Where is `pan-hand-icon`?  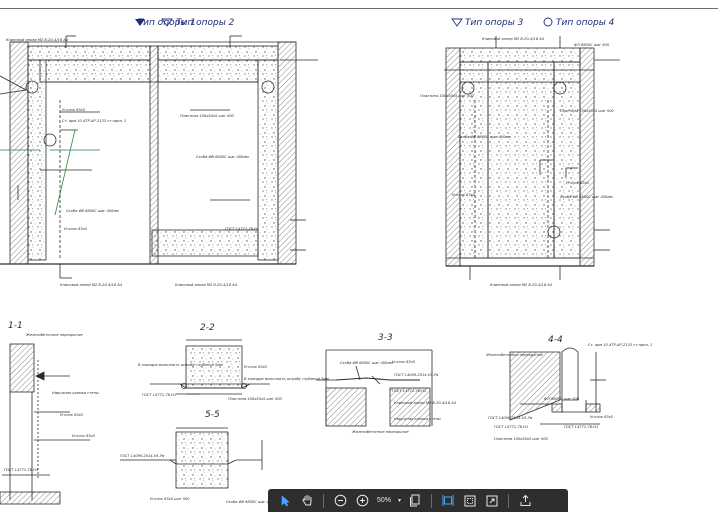 pan-hand-icon is located at coordinates (306, 500).